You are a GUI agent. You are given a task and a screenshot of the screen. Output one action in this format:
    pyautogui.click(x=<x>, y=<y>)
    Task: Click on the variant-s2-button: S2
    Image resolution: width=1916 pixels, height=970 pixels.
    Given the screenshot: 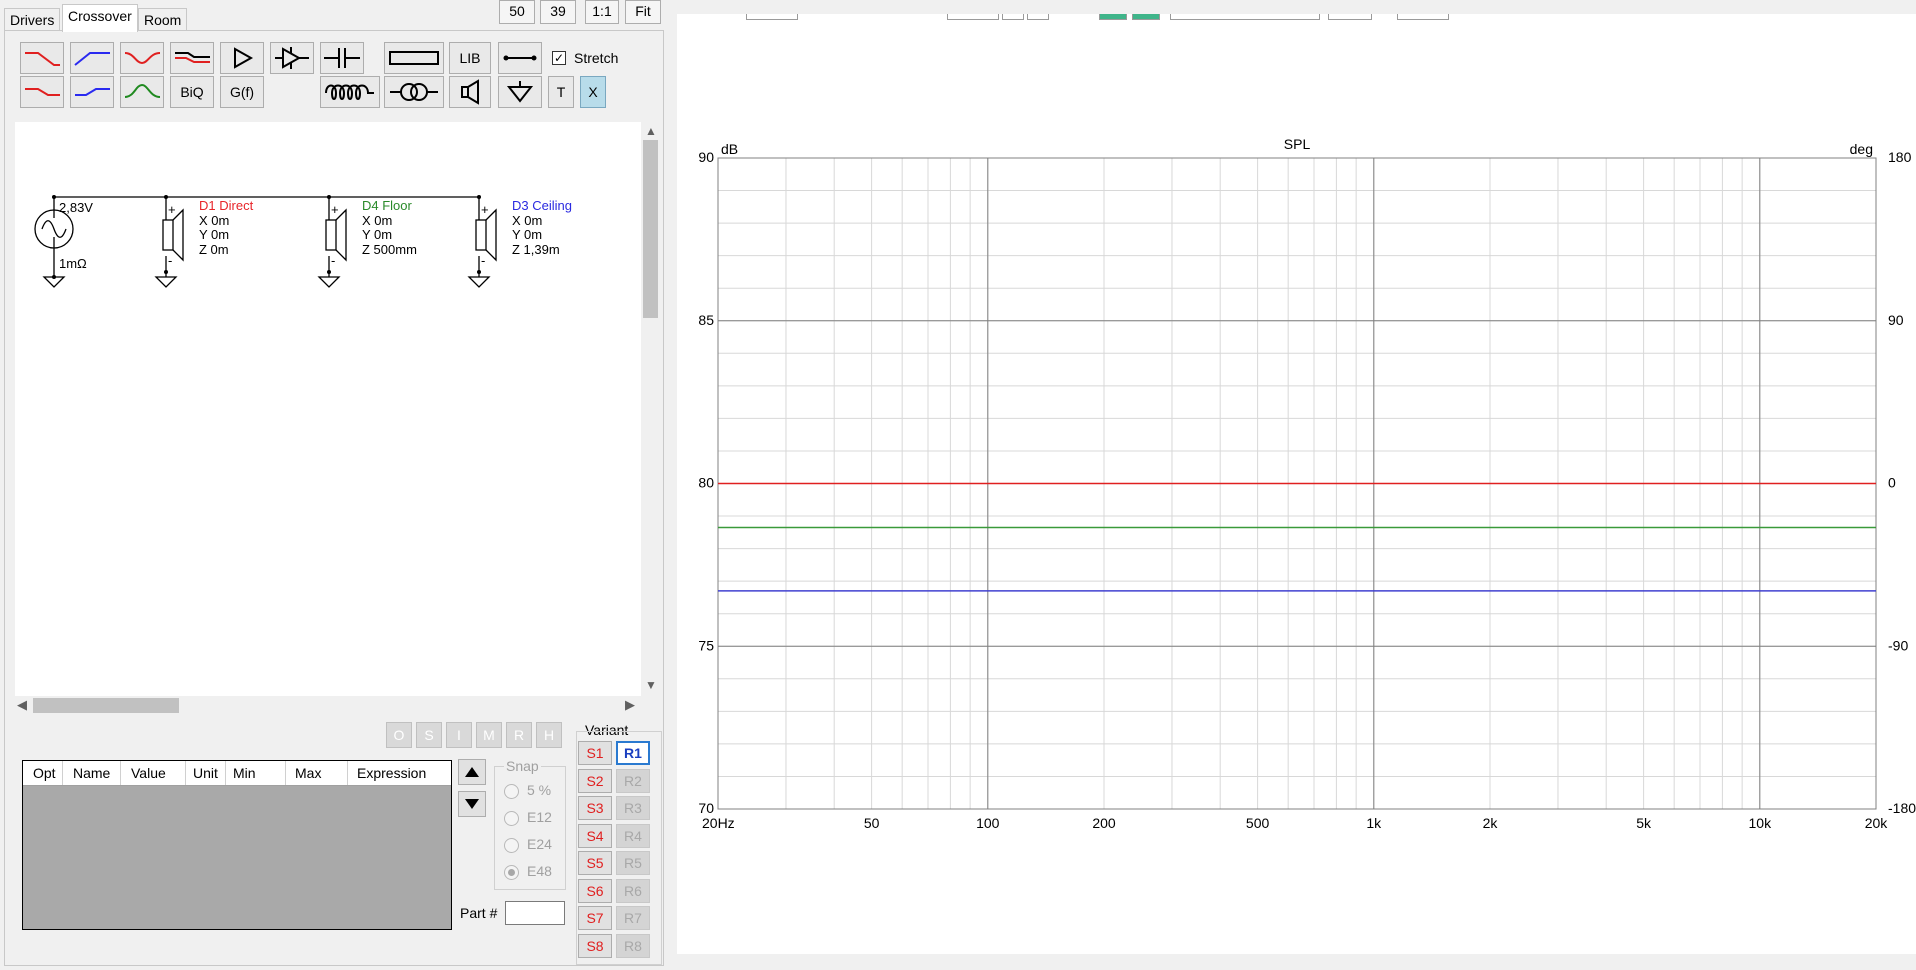 What is the action you would take?
    pyautogui.click(x=595, y=781)
    